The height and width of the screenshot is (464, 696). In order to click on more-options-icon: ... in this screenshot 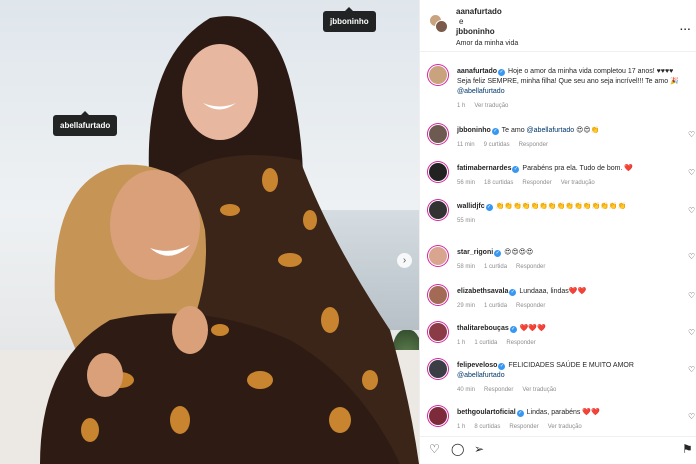, I will do `click(685, 27)`.